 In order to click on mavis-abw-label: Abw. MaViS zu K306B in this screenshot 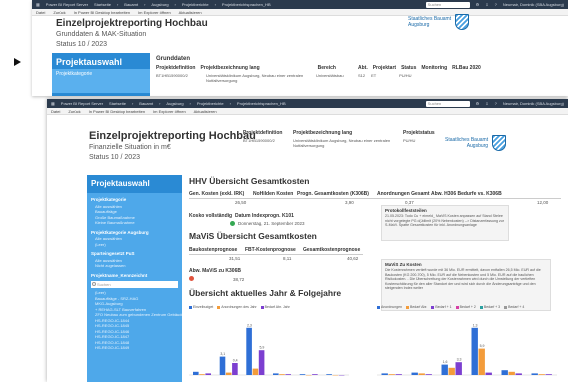, I will do `click(215, 271)`.